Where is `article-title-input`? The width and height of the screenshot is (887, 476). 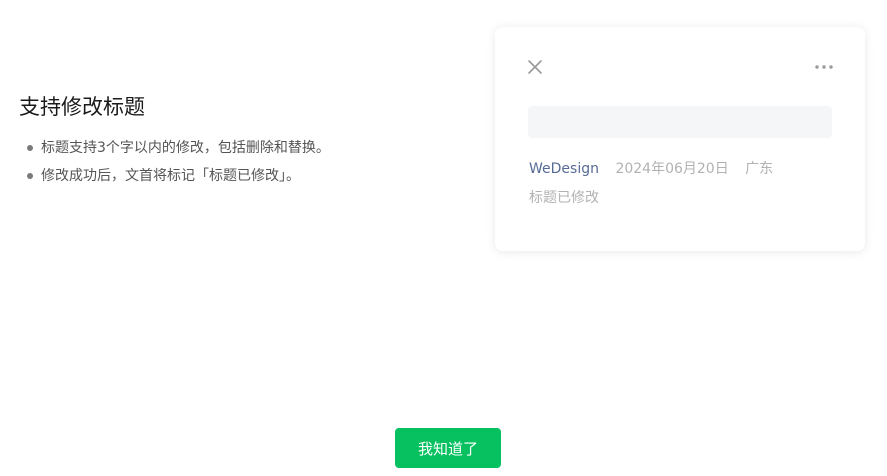 article-title-input is located at coordinates (680, 122).